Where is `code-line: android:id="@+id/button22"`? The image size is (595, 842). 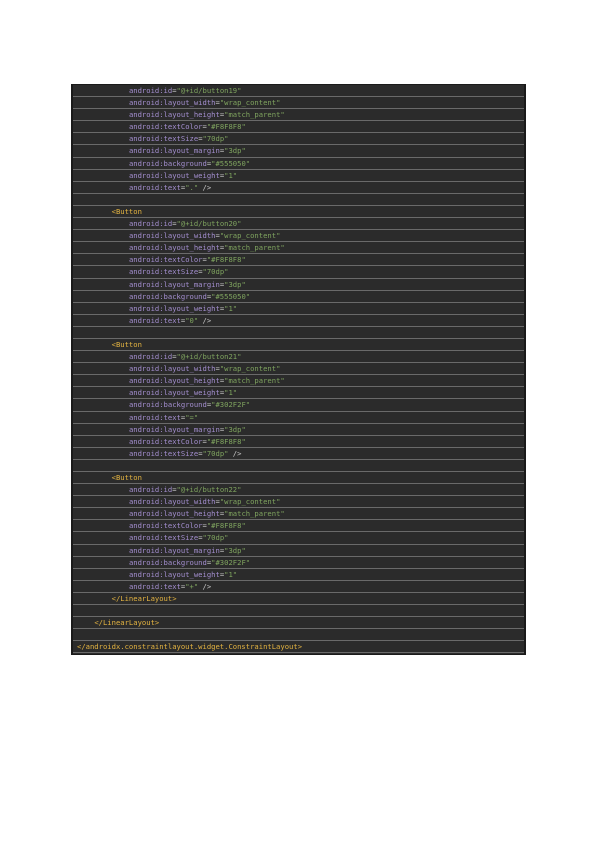 code-line: android:id="@+id/button22" is located at coordinates (298, 490).